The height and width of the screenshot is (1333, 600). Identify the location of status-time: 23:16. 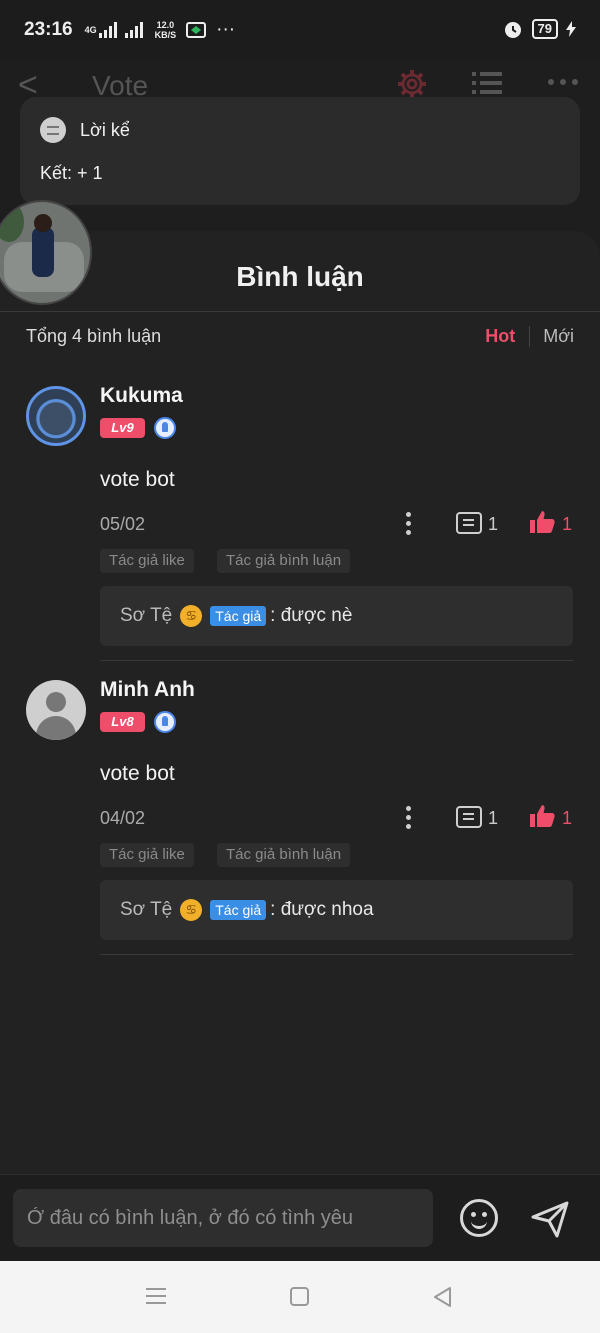
(48, 29).